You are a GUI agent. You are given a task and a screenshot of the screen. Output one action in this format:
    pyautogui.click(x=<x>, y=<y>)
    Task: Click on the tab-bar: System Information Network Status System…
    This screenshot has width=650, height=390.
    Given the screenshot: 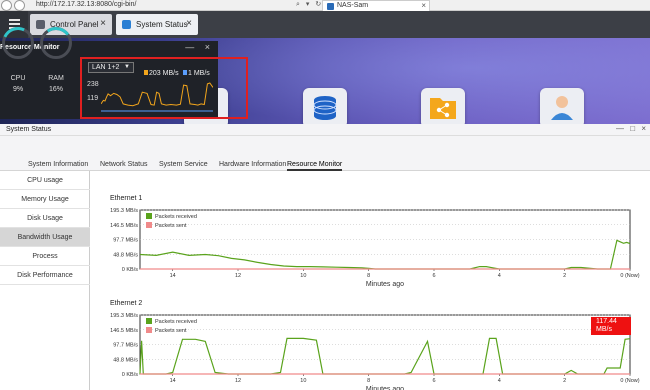 What is the action you would take?
    pyautogui.click(x=325, y=153)
    